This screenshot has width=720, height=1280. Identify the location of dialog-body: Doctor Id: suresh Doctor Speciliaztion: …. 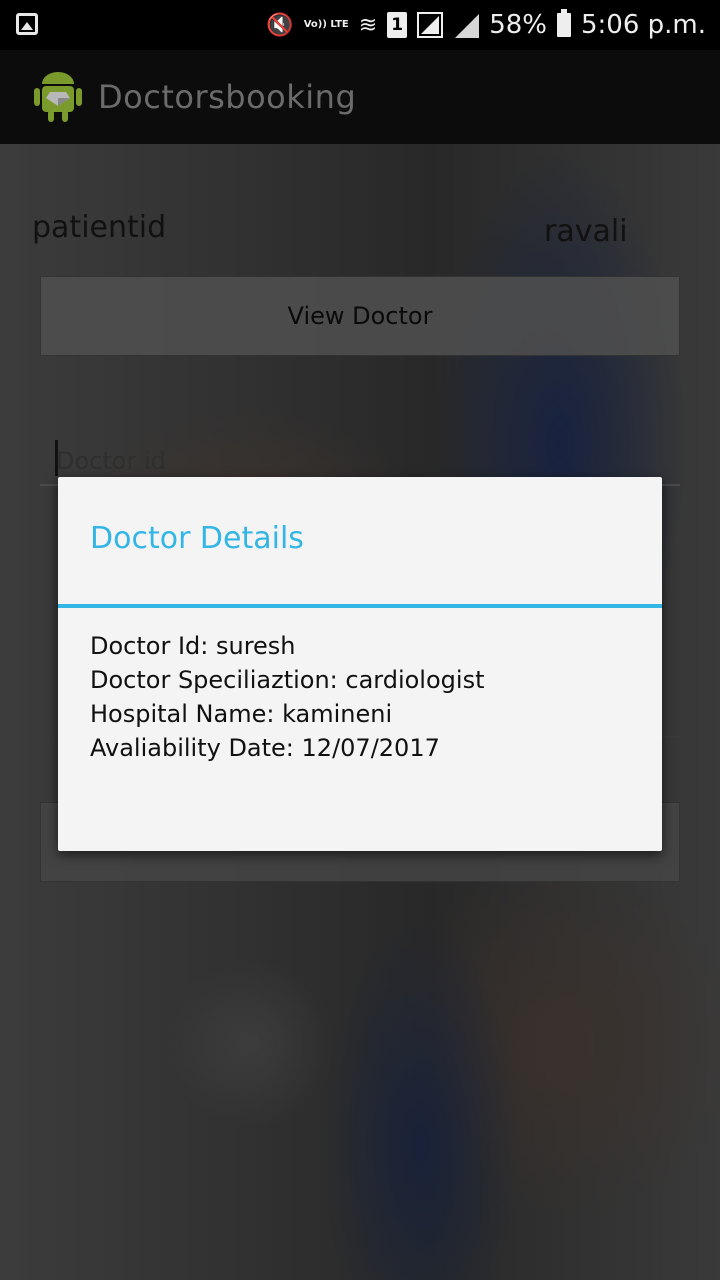
(287, 697).